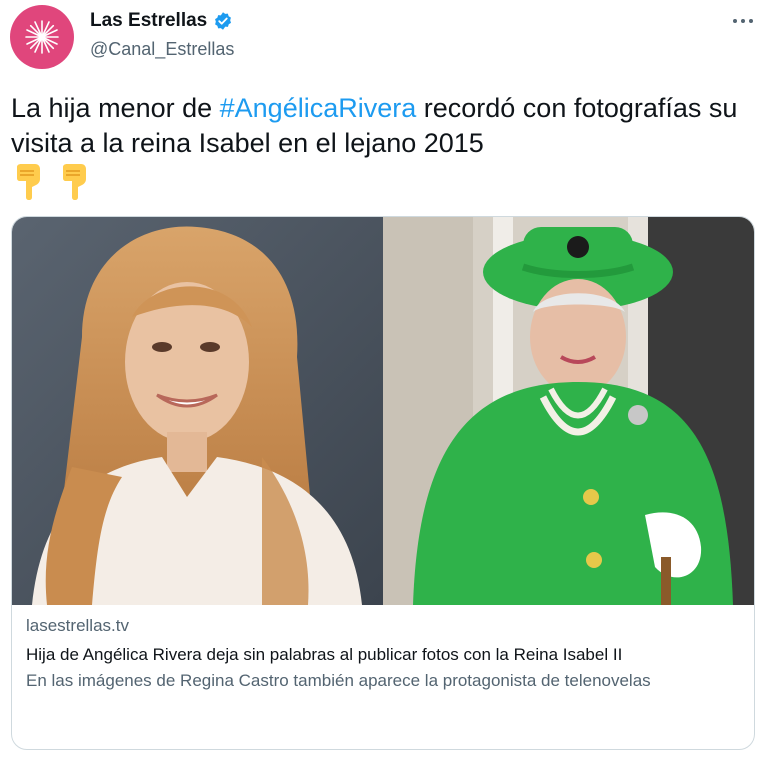 This screenshot has width=768, height=765. I want to click on author-name-row: Las Estrellas, so click(161, 21).